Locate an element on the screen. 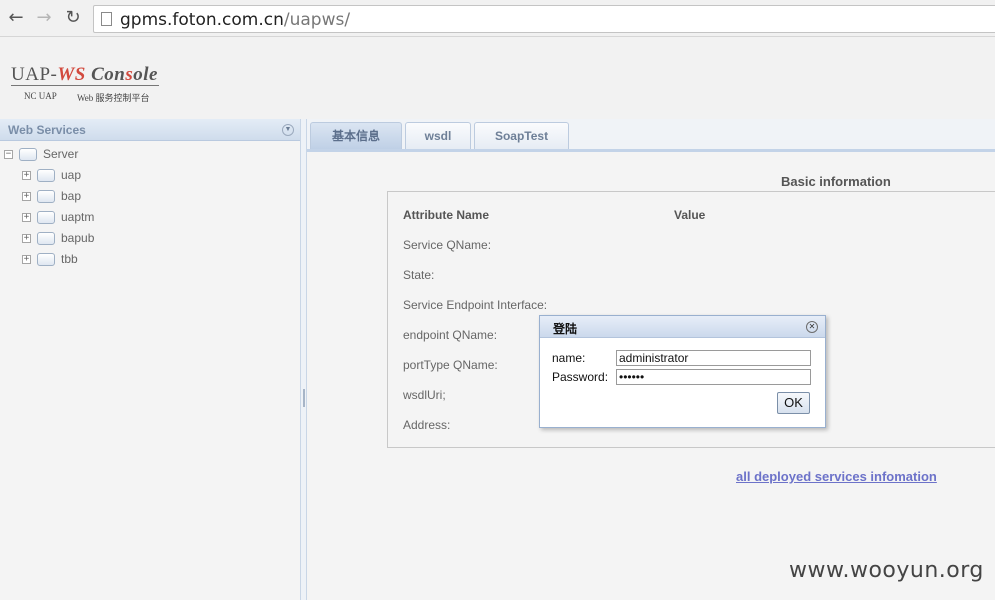 Image resolution: width=995 pixels, height=600 pixels. tree-label: bap is located at coordinates (71, 196).